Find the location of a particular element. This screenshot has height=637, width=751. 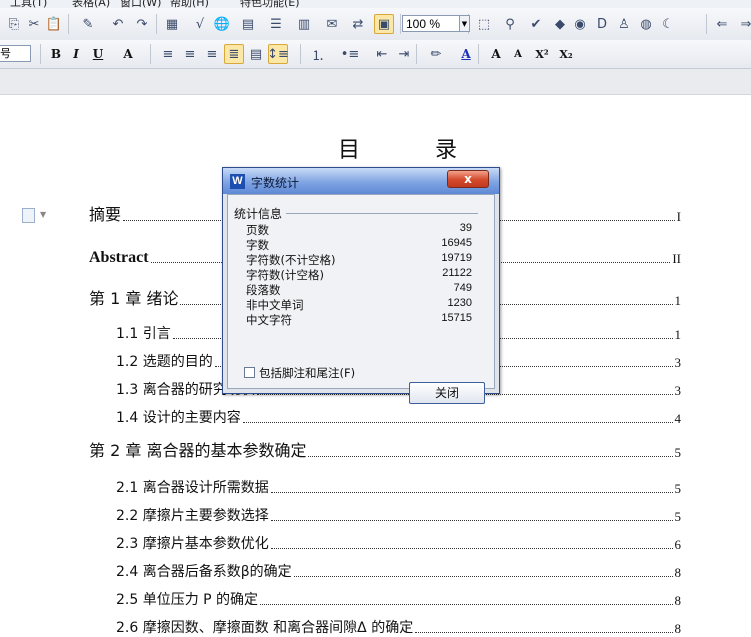

include-footnotes-checkbox is located at coordinates (249, 372).